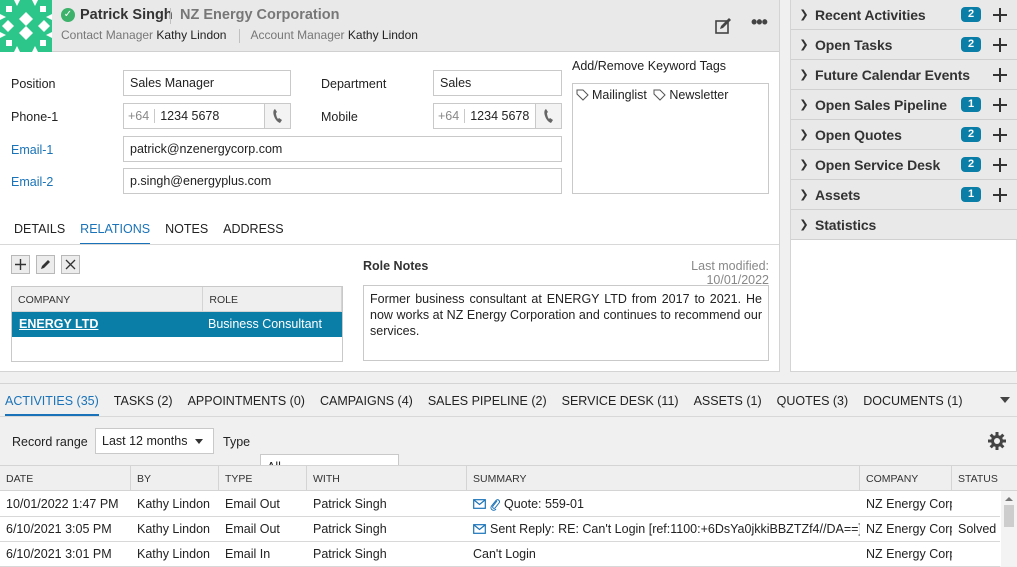  I want to click on edit-relation-button, so click(45, 264).